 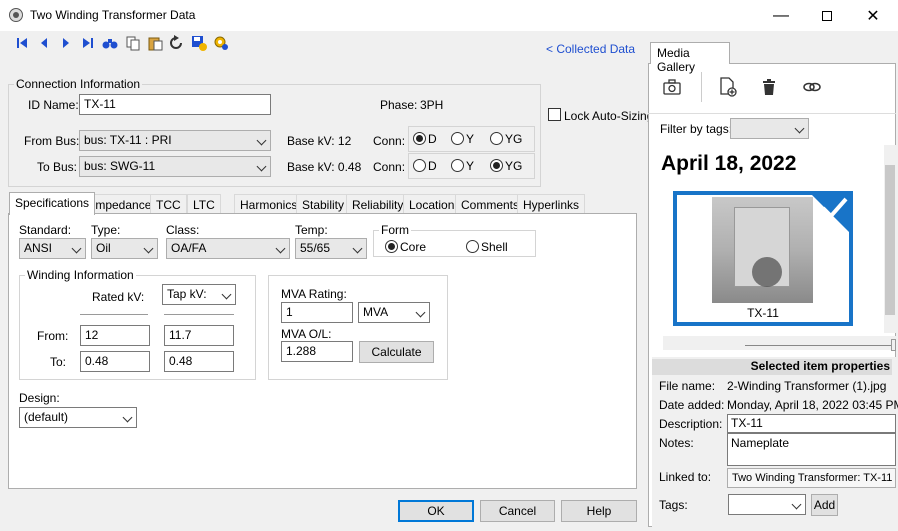 I want to click on form-shell-radio: Shell, so click(x=487, y=246).